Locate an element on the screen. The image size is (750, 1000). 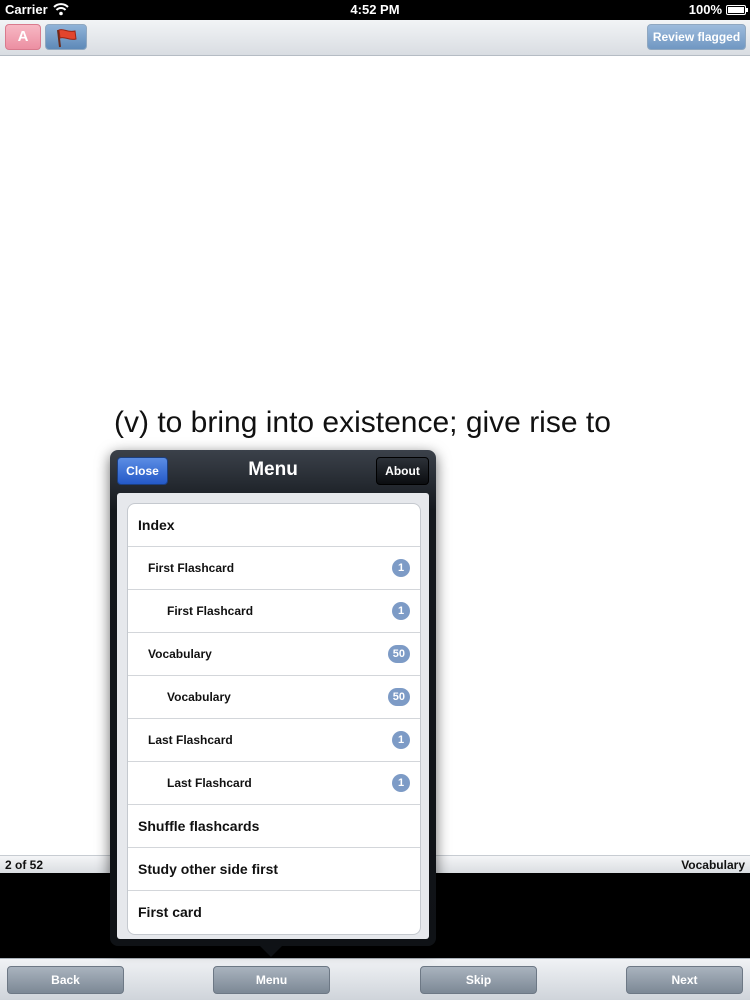
menu-item-first-card: First card is located at coordinates (274, 912).